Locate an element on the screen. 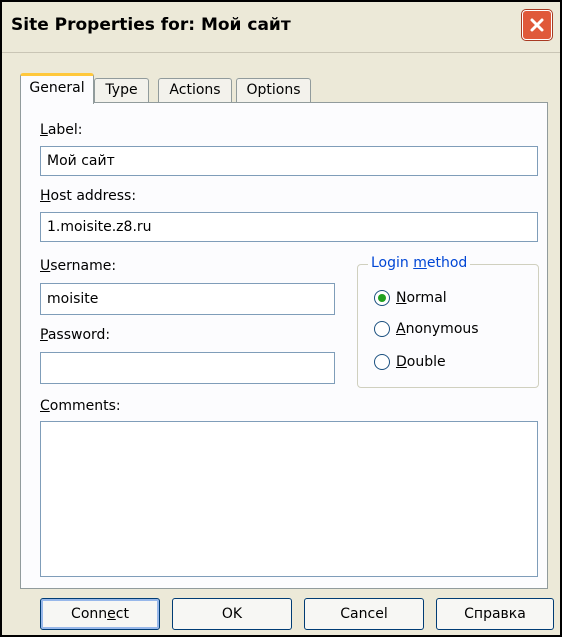  close-icon is located at coordinates (537, 25).